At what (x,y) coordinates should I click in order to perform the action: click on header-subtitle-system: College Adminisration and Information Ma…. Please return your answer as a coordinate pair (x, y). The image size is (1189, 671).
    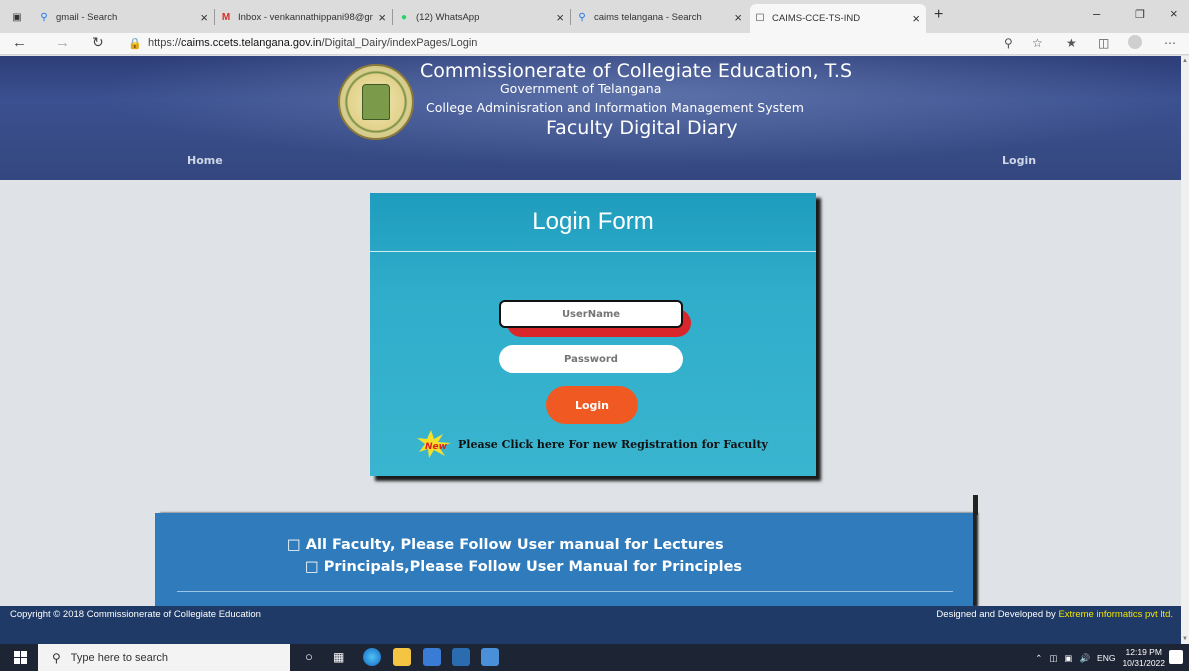
    Looking at the image, I should click on (615, 107).